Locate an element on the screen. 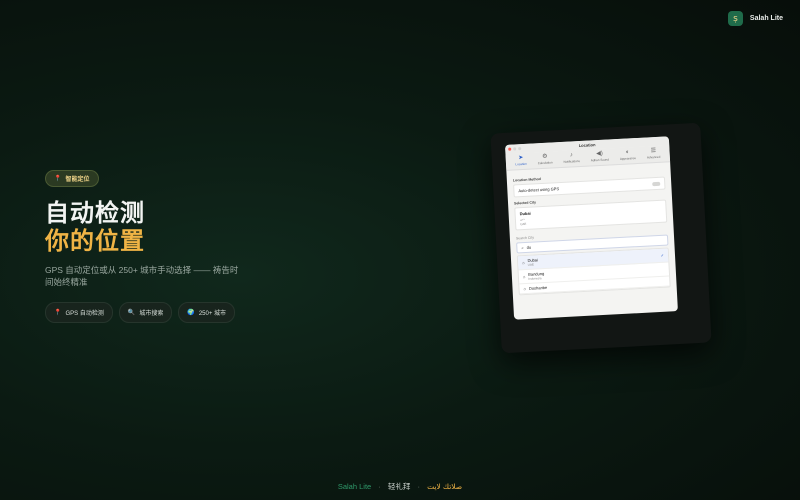 The height and width of the screenshot is (500, 800). chip-label: GPS 自动检测 is located at coordinates (84, 314).